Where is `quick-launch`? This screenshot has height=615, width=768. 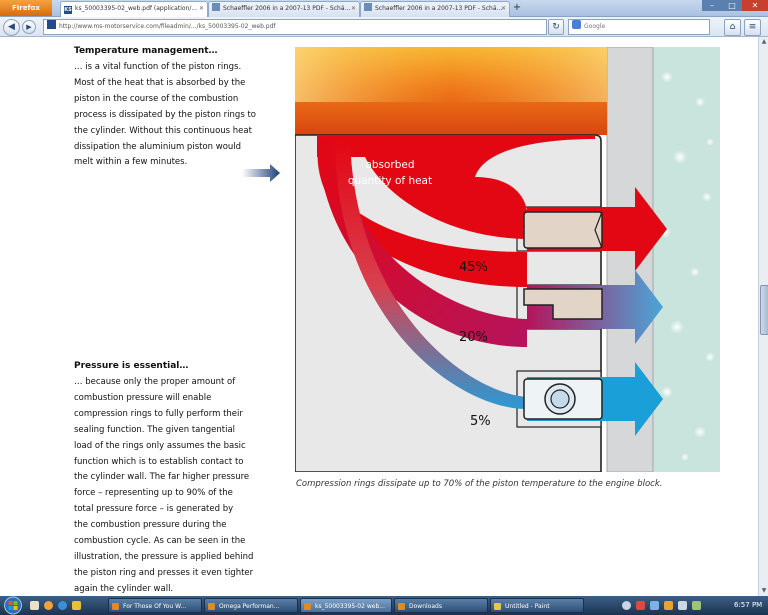
quick-launch is located at coordinates (65, 605).